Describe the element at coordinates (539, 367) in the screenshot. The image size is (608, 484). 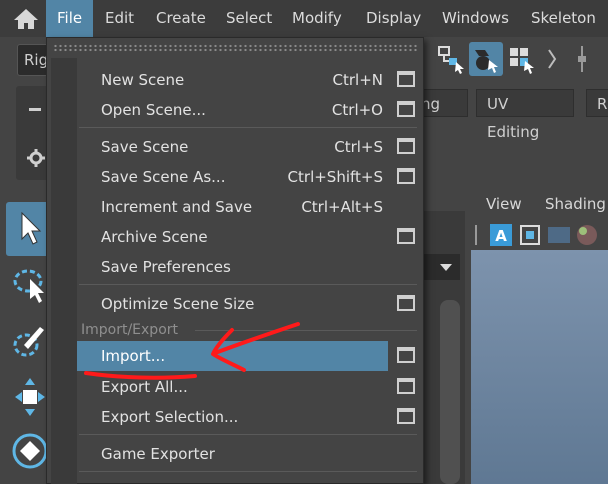
I see `viewport-3d` at that location.